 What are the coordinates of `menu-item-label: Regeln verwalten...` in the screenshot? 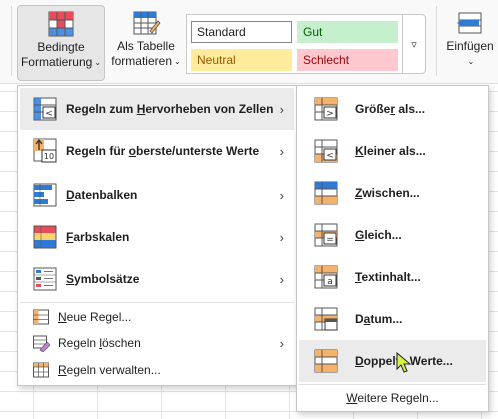 It's located at (109, 370).